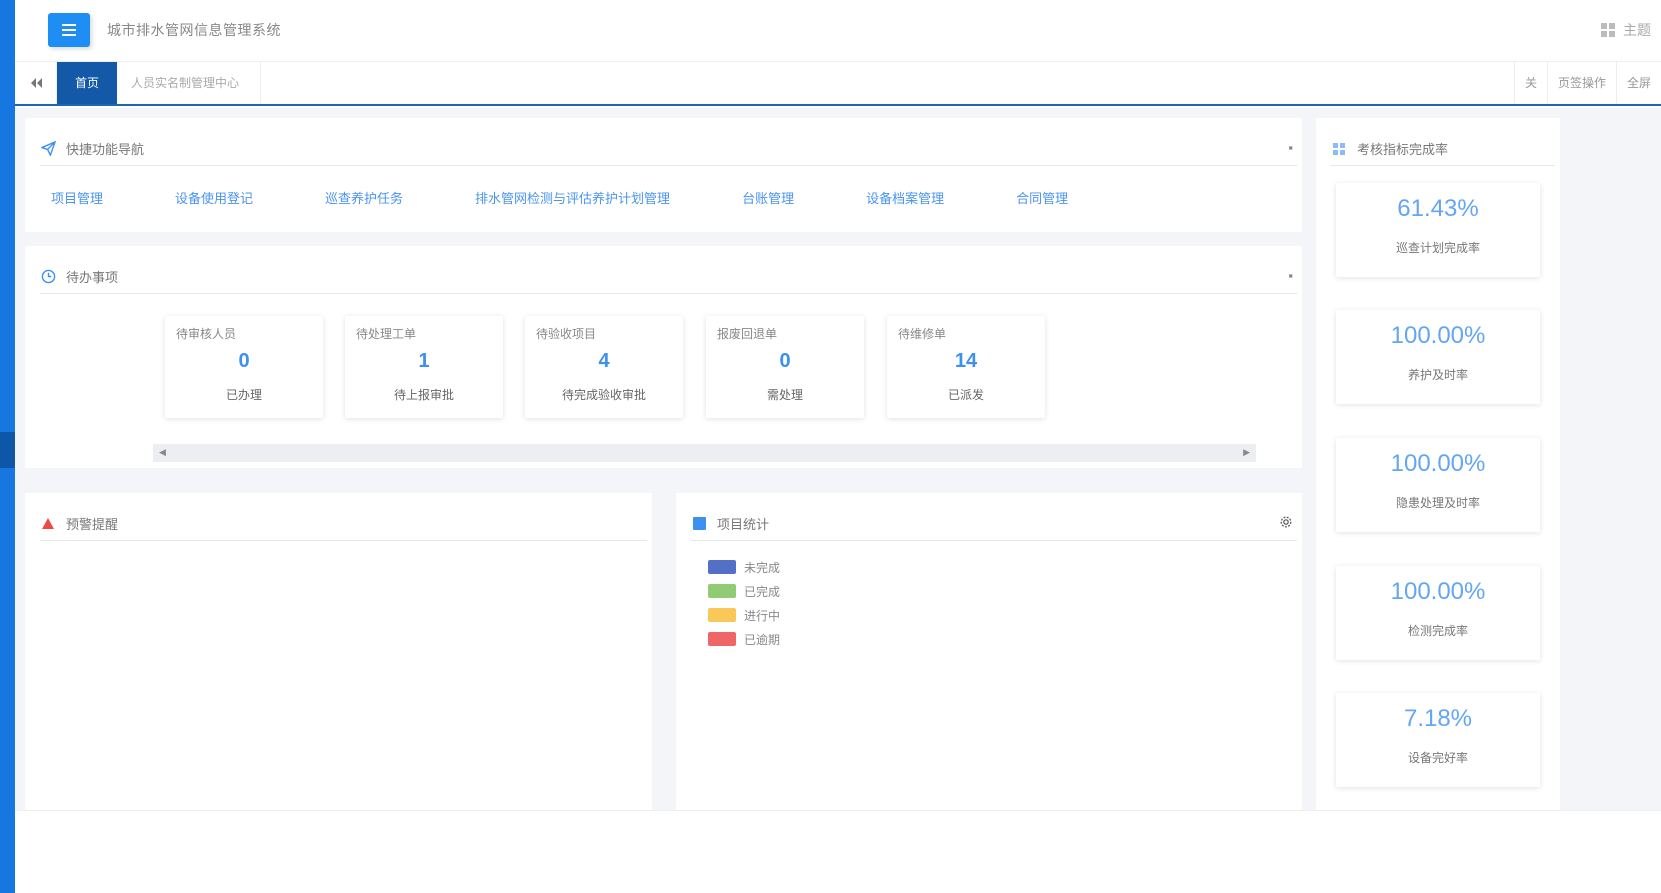 This screenshot has width=1661, height=893. Describe the element at coordinates (194, 30) in the screenshot. I see `app-title: 城市排水管网信息管理系统` at that location.